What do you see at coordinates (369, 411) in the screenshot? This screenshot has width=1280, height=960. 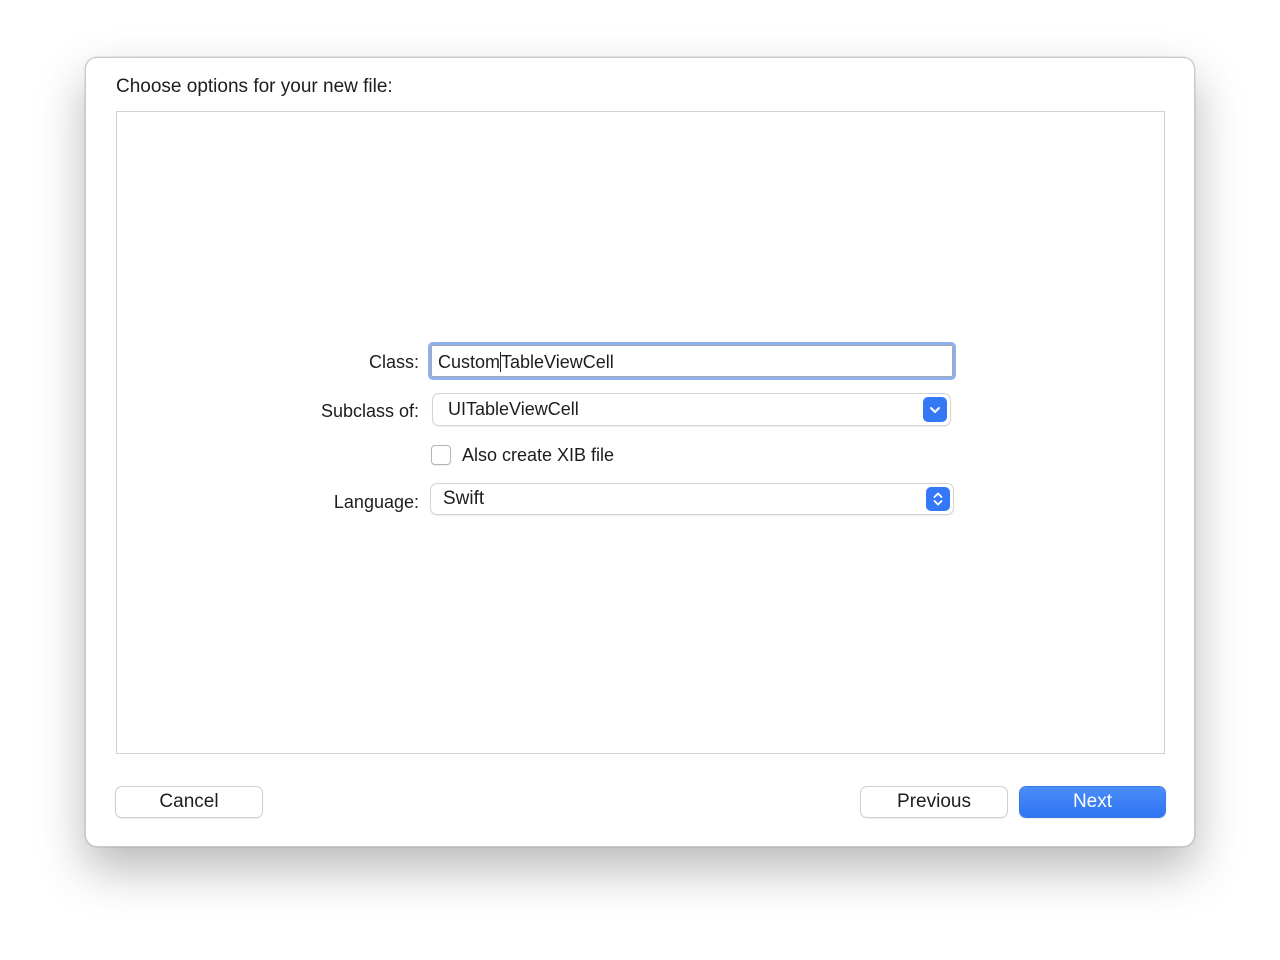 I see `subclass-label: Subclass of:` at bounding box center [369, 411].